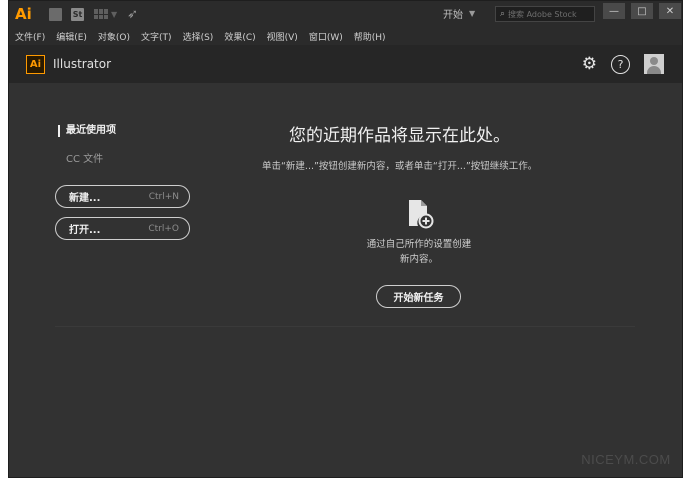 This screenshot has height=484, width=691. What do you see at coordinates (82, 64) in the screenshot?
I see `home-title: Illustrator` at bounding box center [82, 64].